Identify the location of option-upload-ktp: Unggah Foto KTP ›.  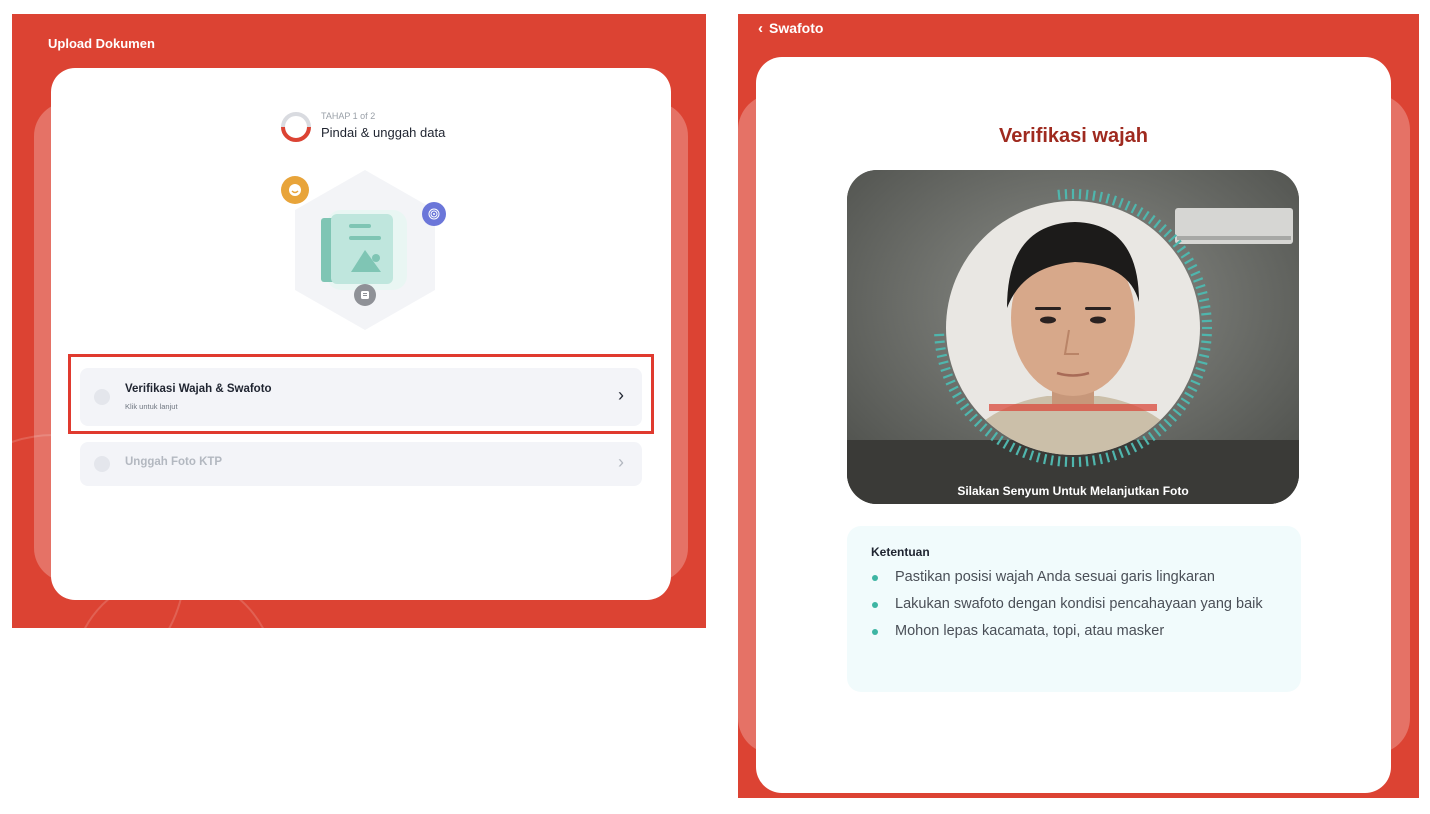
(361, 464).